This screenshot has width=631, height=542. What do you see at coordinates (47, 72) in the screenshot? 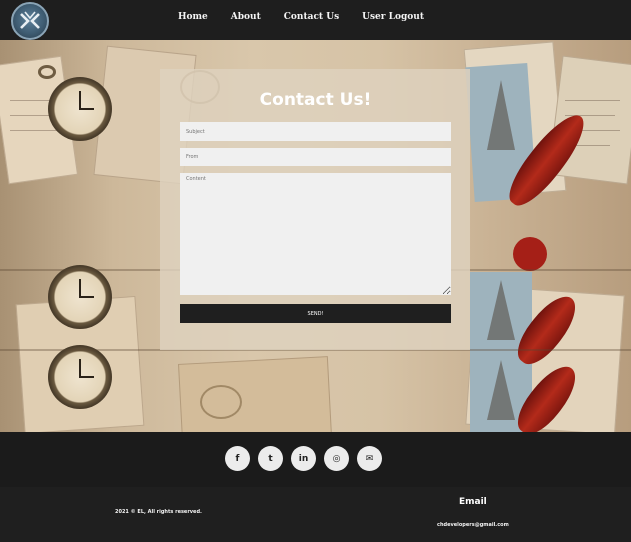
I see `watch-ring` at bounding box center [47, 72].